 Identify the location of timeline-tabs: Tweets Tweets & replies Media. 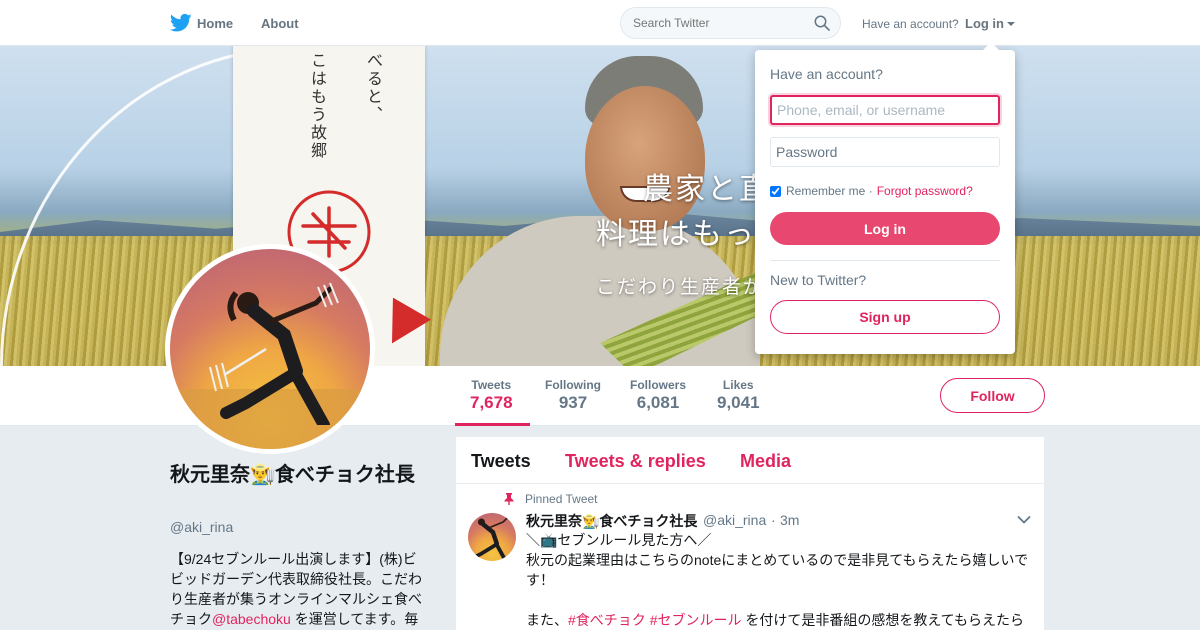
(750, 460).